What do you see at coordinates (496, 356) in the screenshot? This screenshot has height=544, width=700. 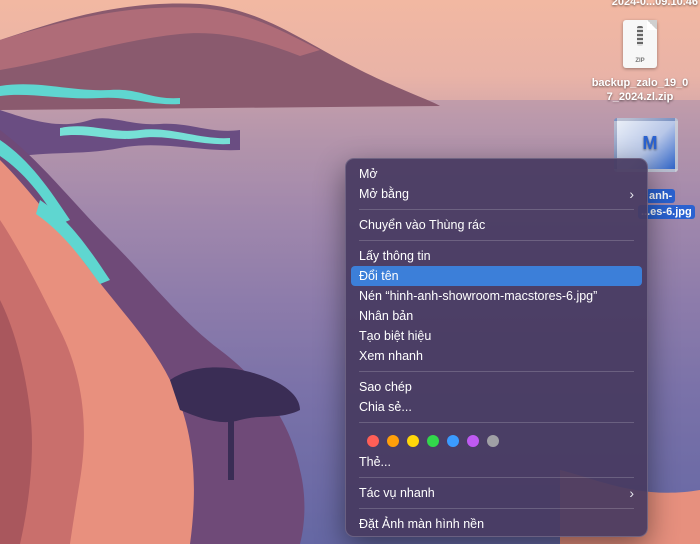 I see `menu-item-quick-look: Xem nhanh` at bounding box center [496, 356].